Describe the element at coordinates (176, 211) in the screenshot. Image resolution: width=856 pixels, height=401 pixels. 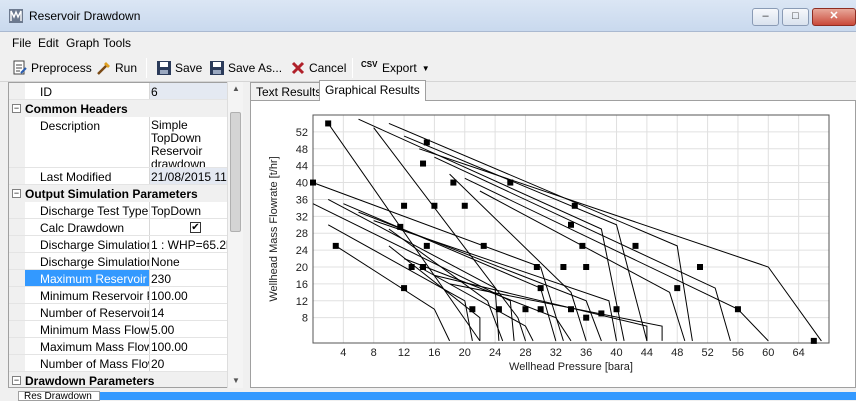
I see `property-value: TopDown` at that location.